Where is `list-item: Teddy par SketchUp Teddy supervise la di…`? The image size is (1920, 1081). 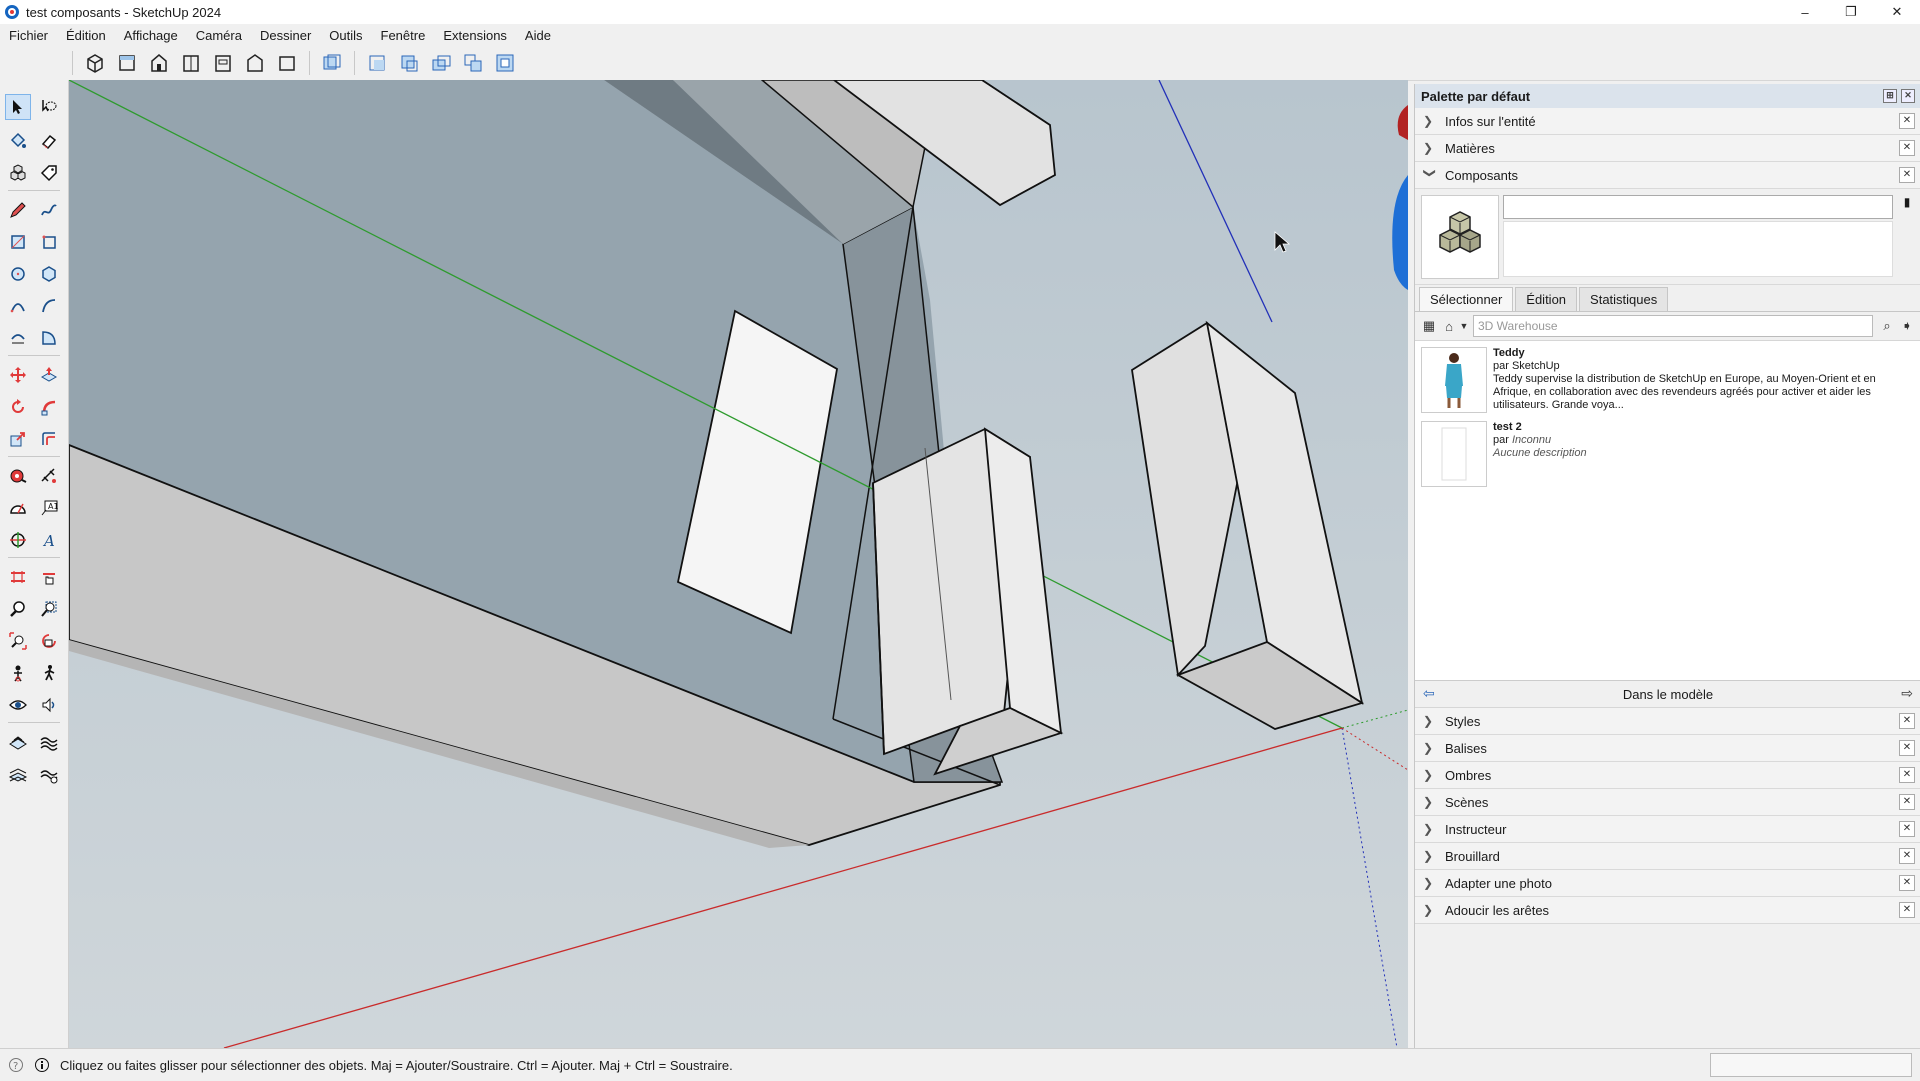 list-item: Teddy par SketchUp Teddy supervise la di… is located at coordinates (1668, 380).